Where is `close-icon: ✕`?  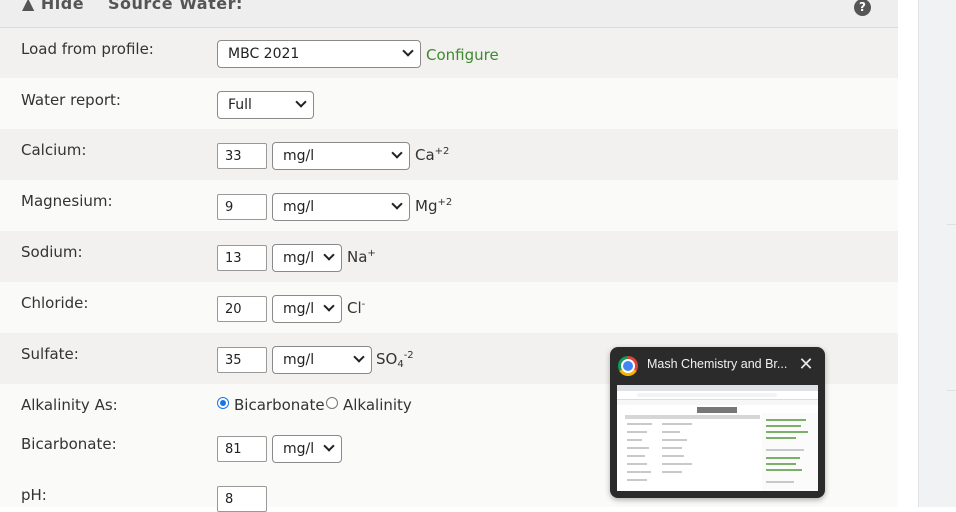 close-icon: ✕ is located at coordinates (806, 365).